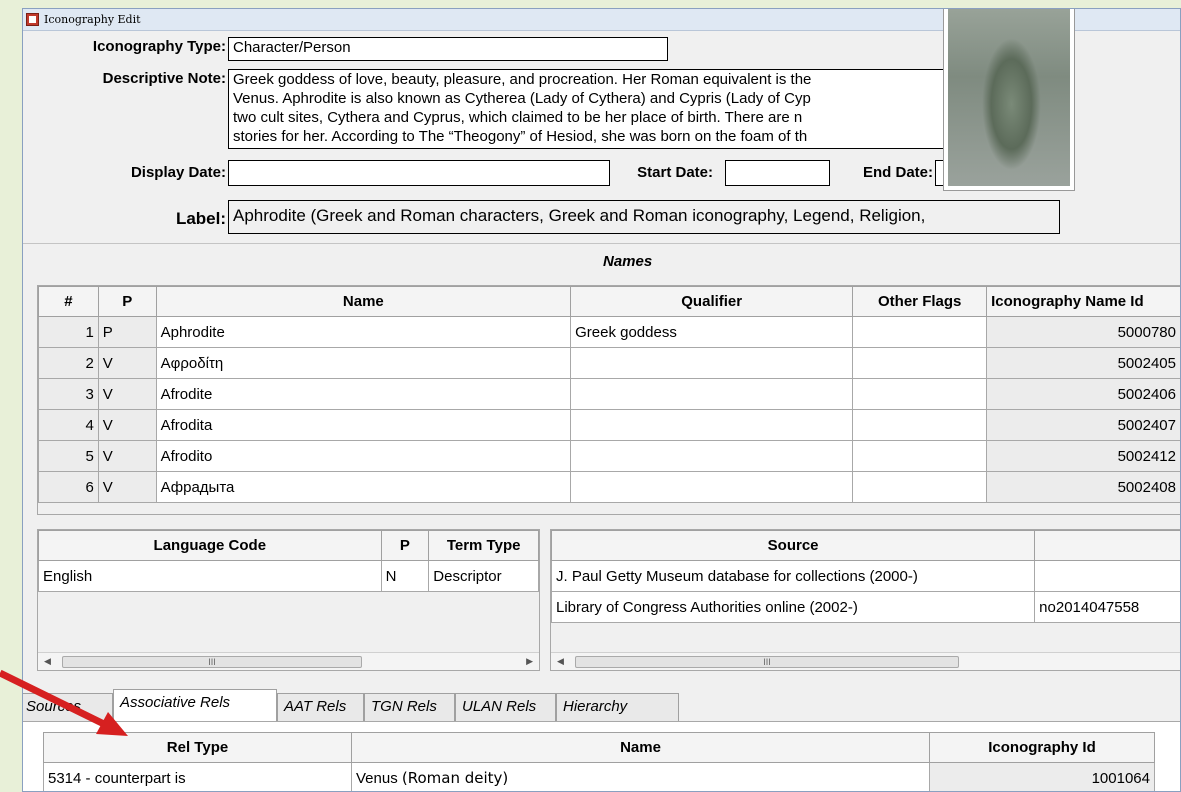 The height and width of the screenshot is (792, 1181). Describe the element at coordinates (897, 172) in the screenshot. I see `end-date-label: End Date:` at that location.